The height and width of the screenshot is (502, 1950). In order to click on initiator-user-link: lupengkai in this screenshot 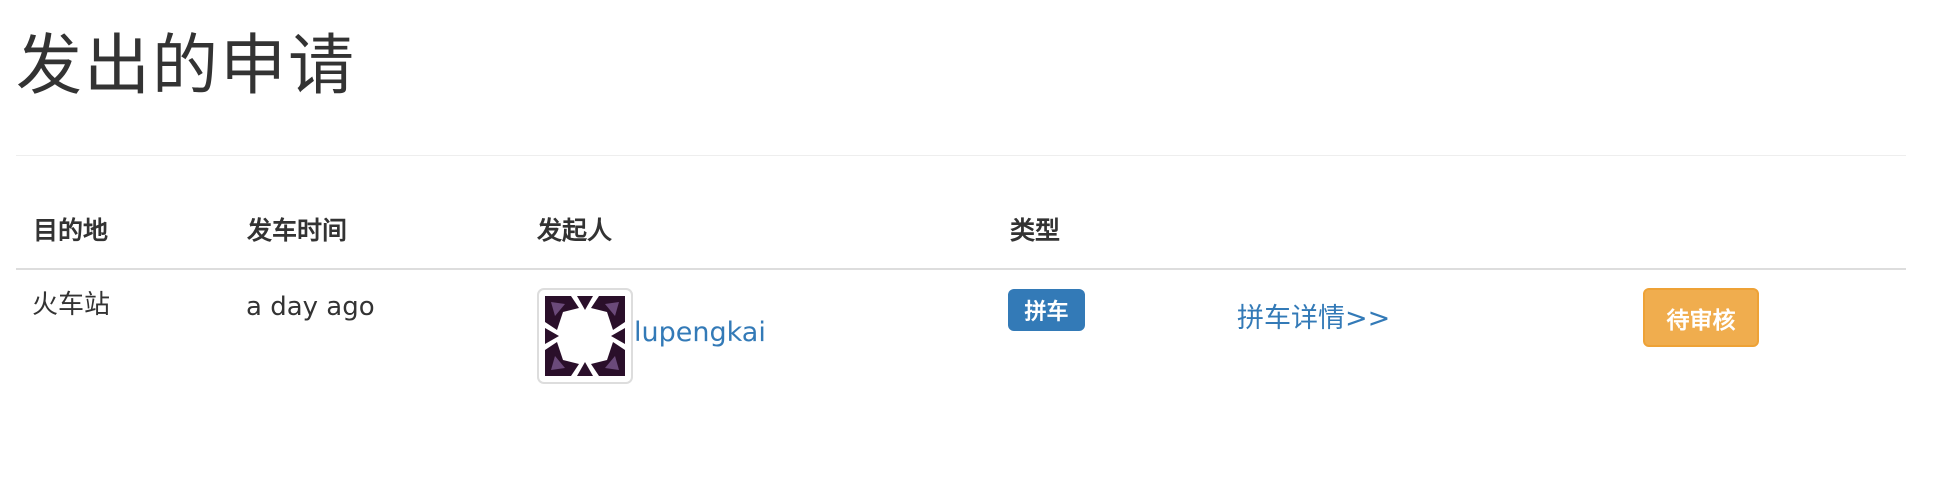, I will do `click(700, 333)`.